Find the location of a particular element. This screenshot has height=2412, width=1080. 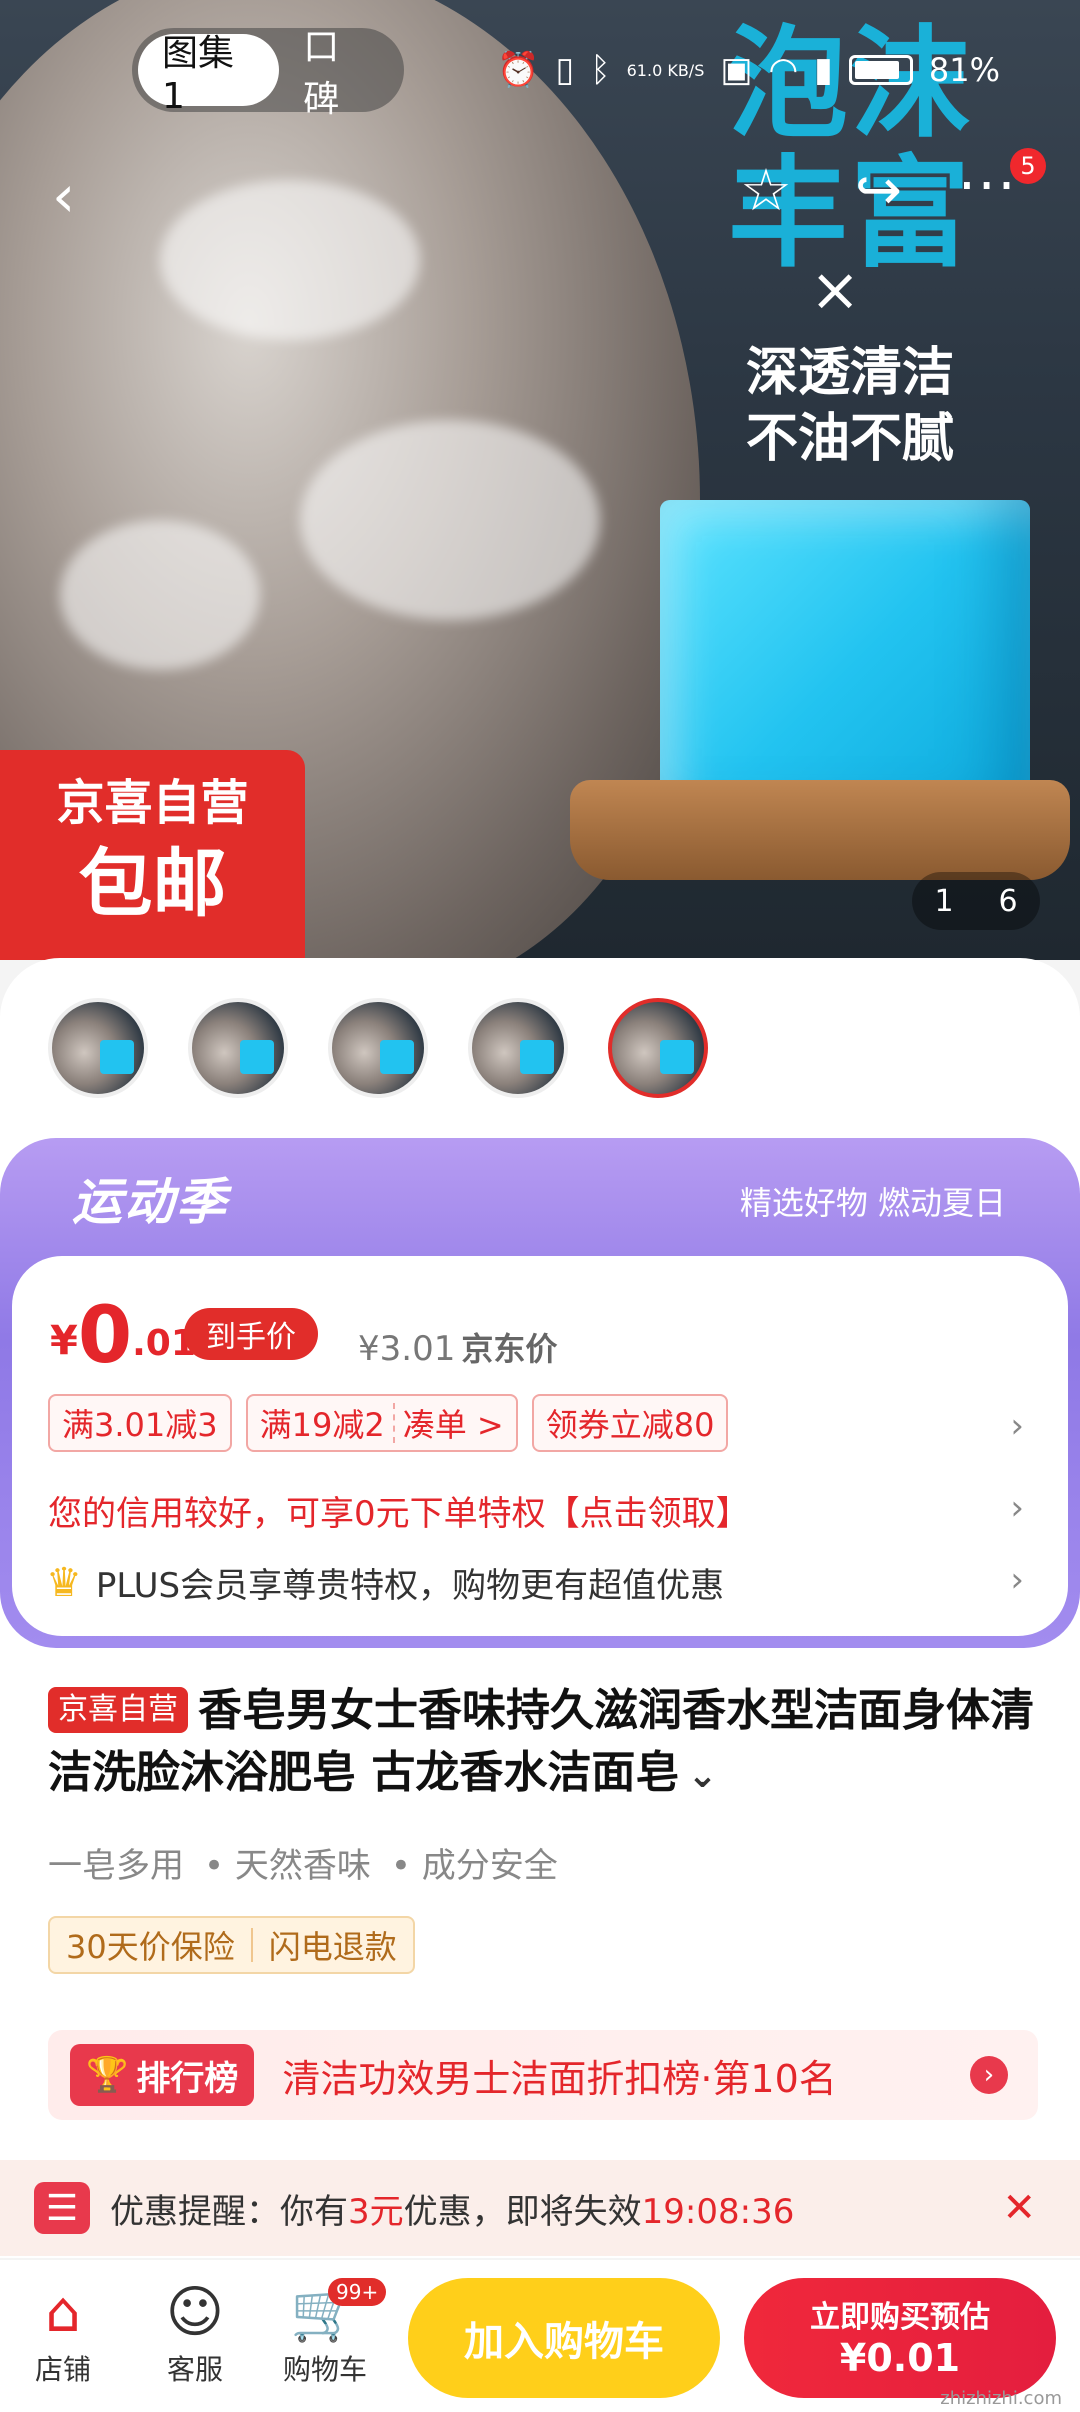

thumbnail-strip is located at coordinates (378, 1048).